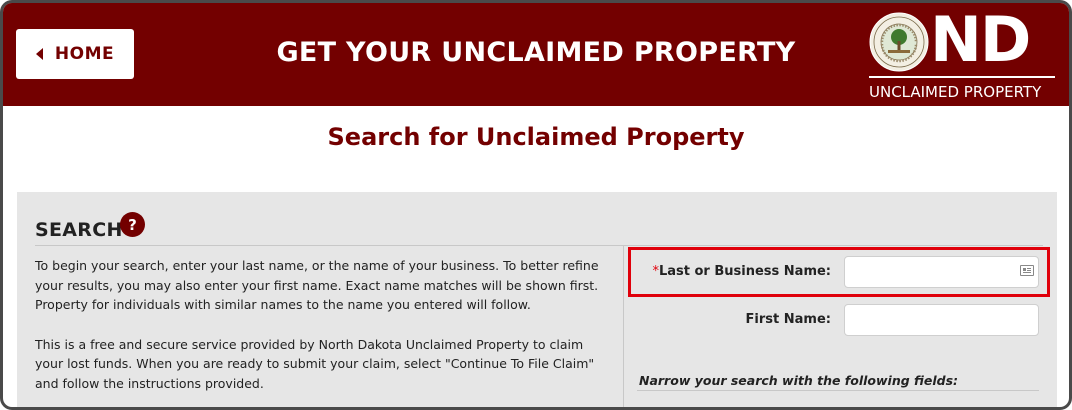 The image size is (1072, 410). I want to click on last-name-input, so click(941, 272).